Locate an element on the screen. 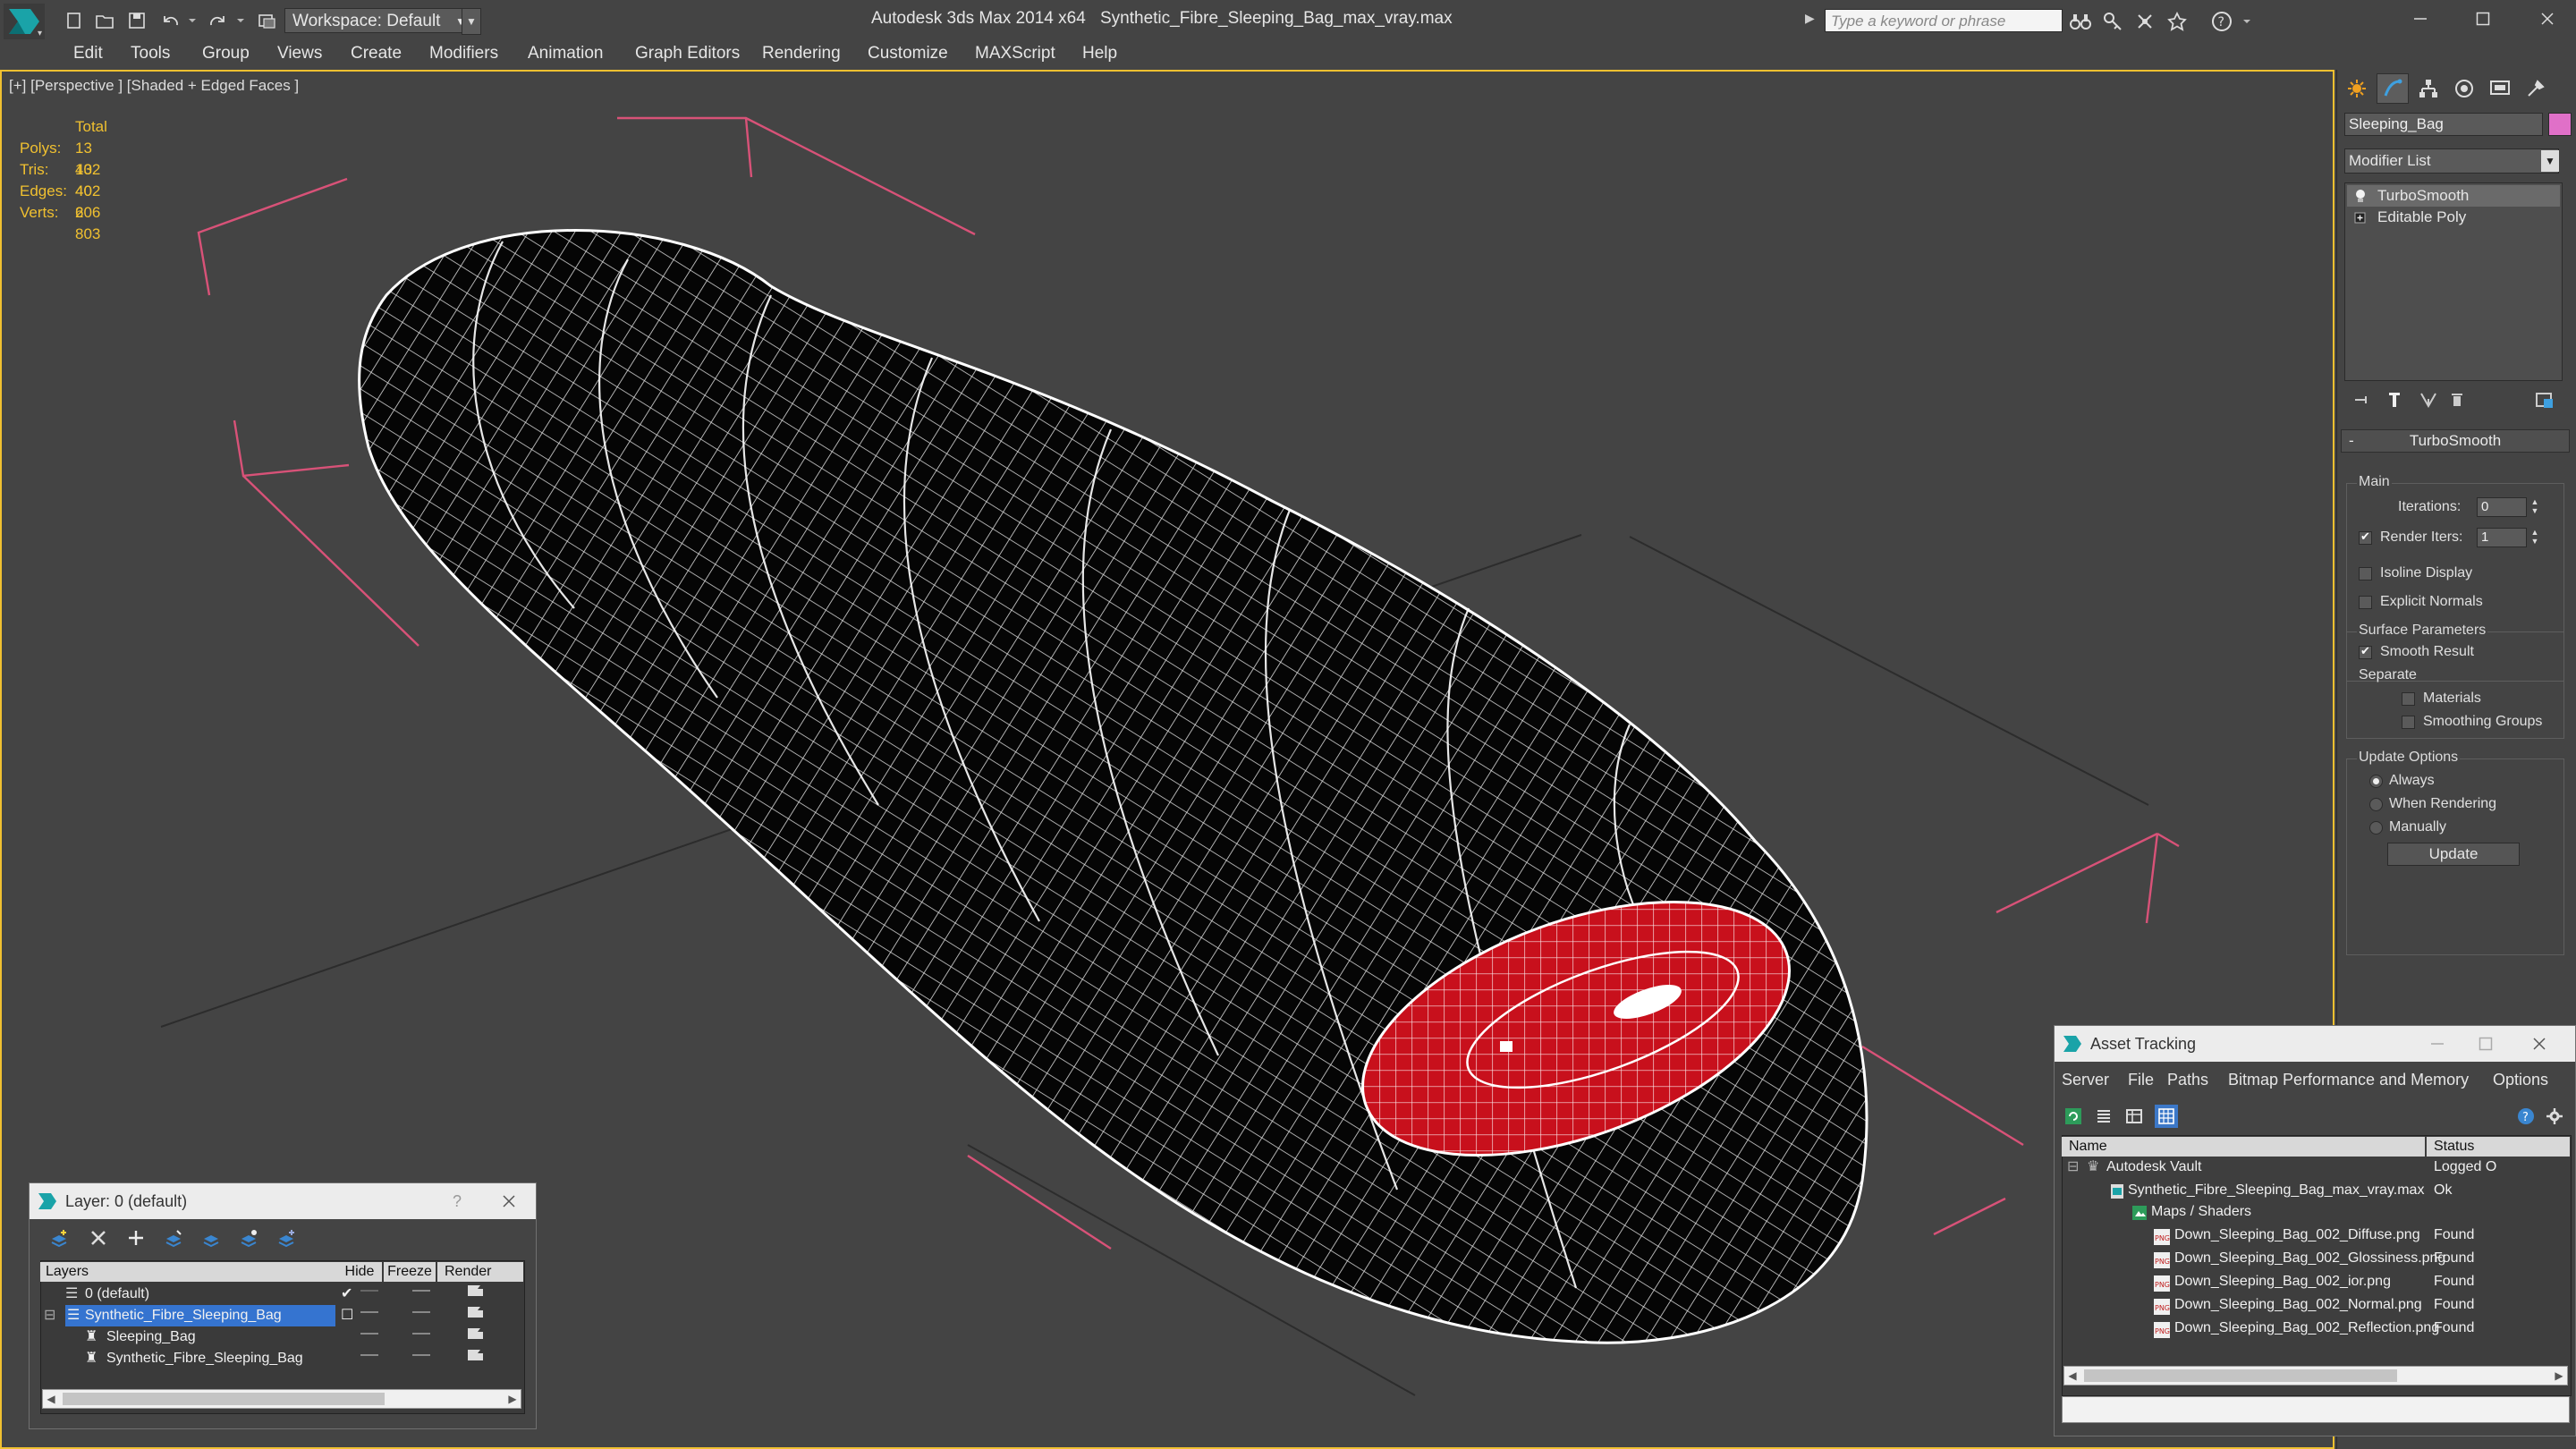  layer-flags-icons is located at coordinates (432, 1326).